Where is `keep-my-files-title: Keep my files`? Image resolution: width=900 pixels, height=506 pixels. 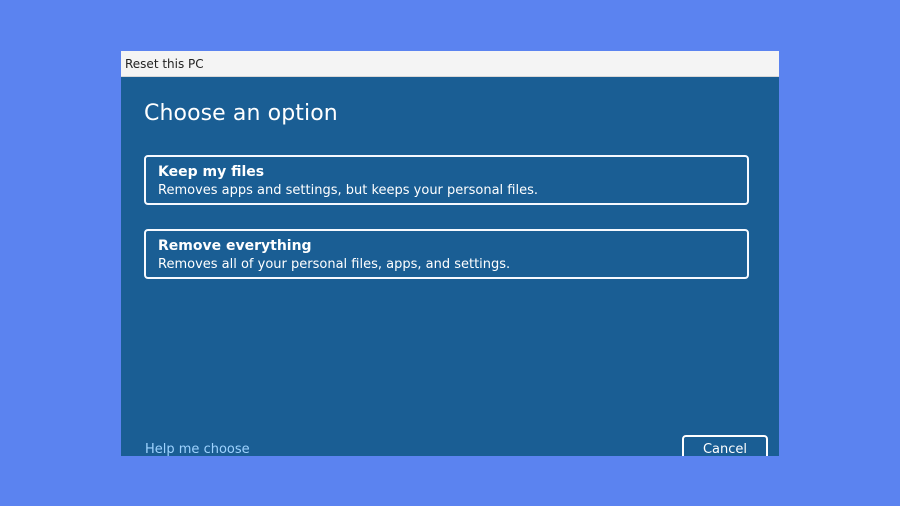 keep-my-files-title: Keep my files is located at coordinates (211, 172).